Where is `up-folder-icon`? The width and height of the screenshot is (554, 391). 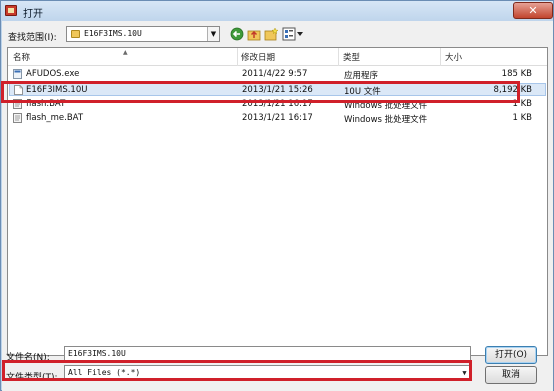 up-folder-icon is located at coordinates (254, 34).